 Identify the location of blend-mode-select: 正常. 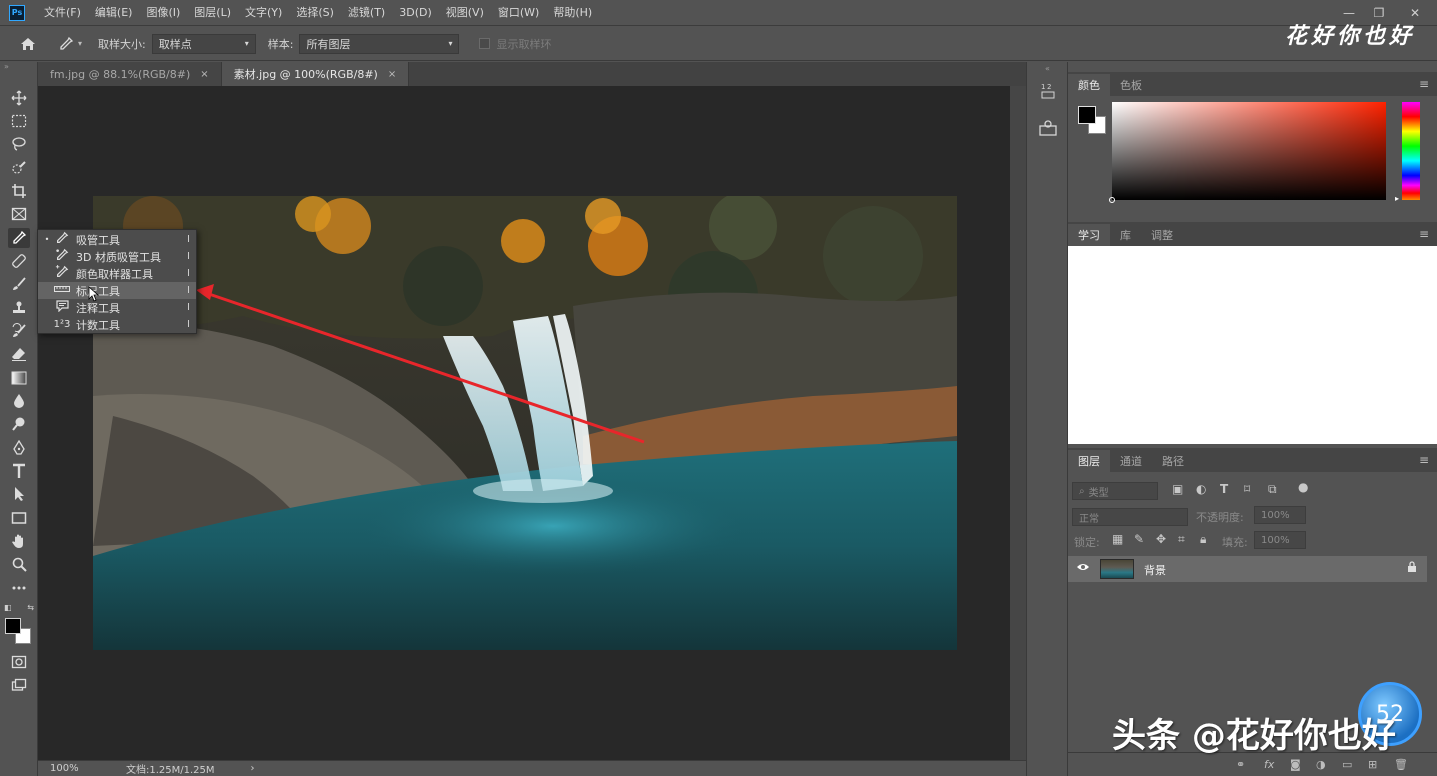
(1130, 517).